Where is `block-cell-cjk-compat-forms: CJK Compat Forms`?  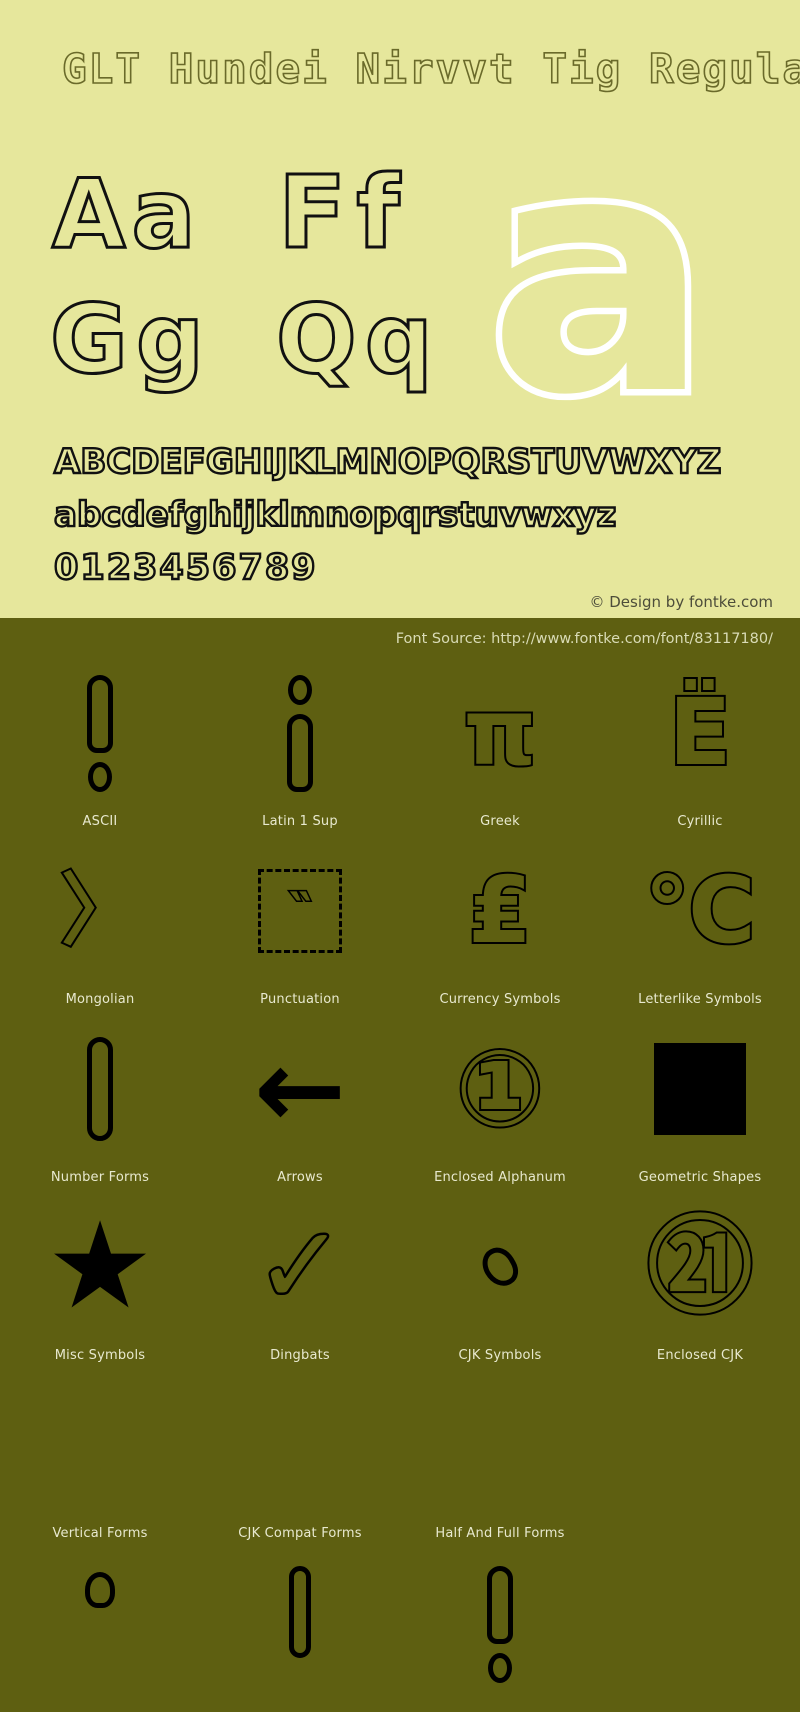
block-cell-cjk-compat-forms: CJK Compat Forms is located at coordinates (300, 1455).